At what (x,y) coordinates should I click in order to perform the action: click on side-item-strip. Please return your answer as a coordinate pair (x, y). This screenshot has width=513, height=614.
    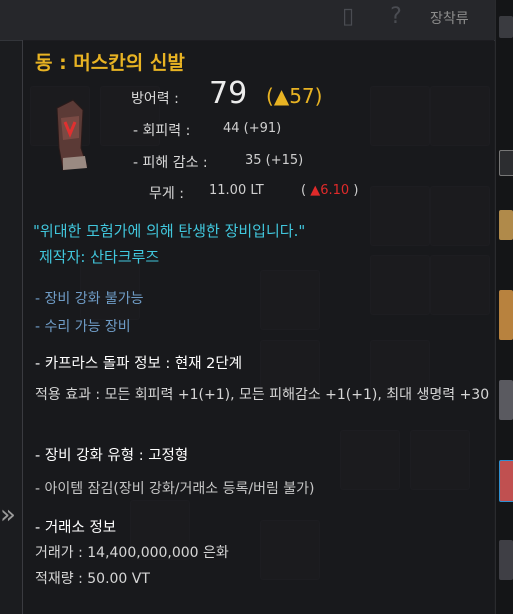
    Looking at the image, I should click on (504, 307).